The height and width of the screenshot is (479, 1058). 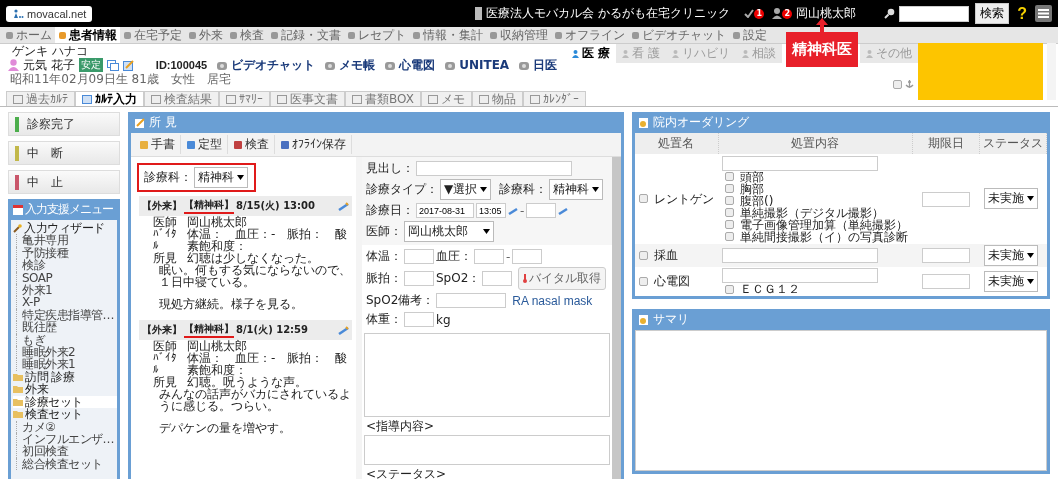 What do you see at coordinates (446, 98) in the screenshot?
I see `record-tab: メモ` at bounding box center [446, 98].